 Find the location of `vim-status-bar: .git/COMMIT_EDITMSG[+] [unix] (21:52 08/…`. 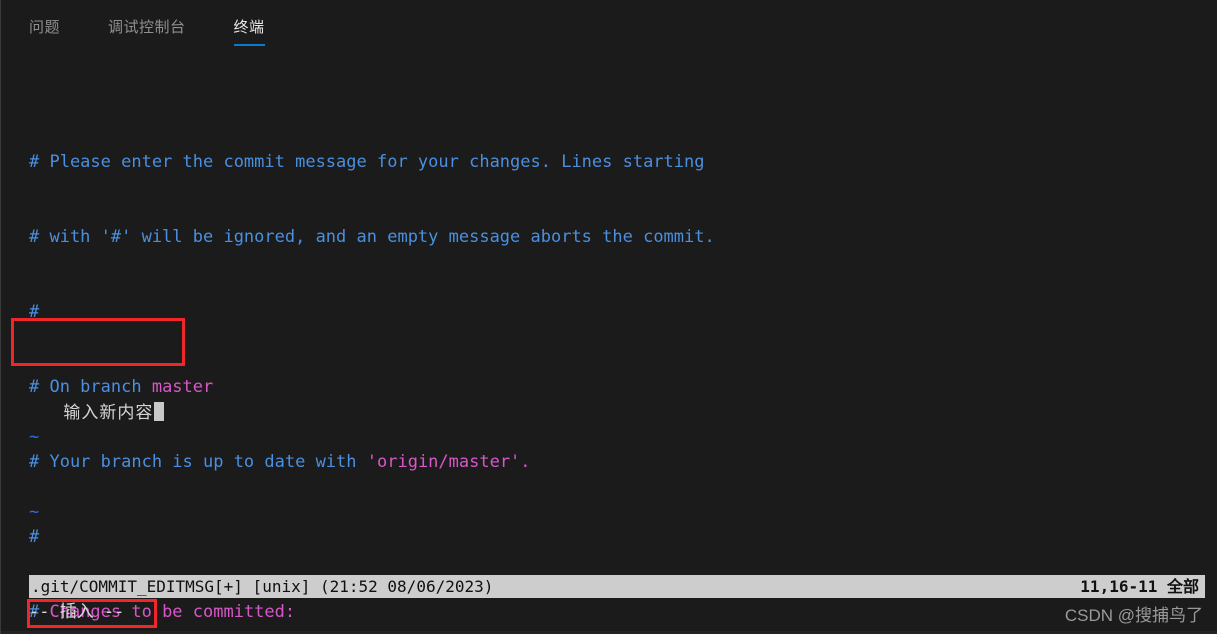

vim-status-bar: .git/COMMIT_EDITMSG[+] [unix] (21:52 08/… is located at coordinates (617, 586).